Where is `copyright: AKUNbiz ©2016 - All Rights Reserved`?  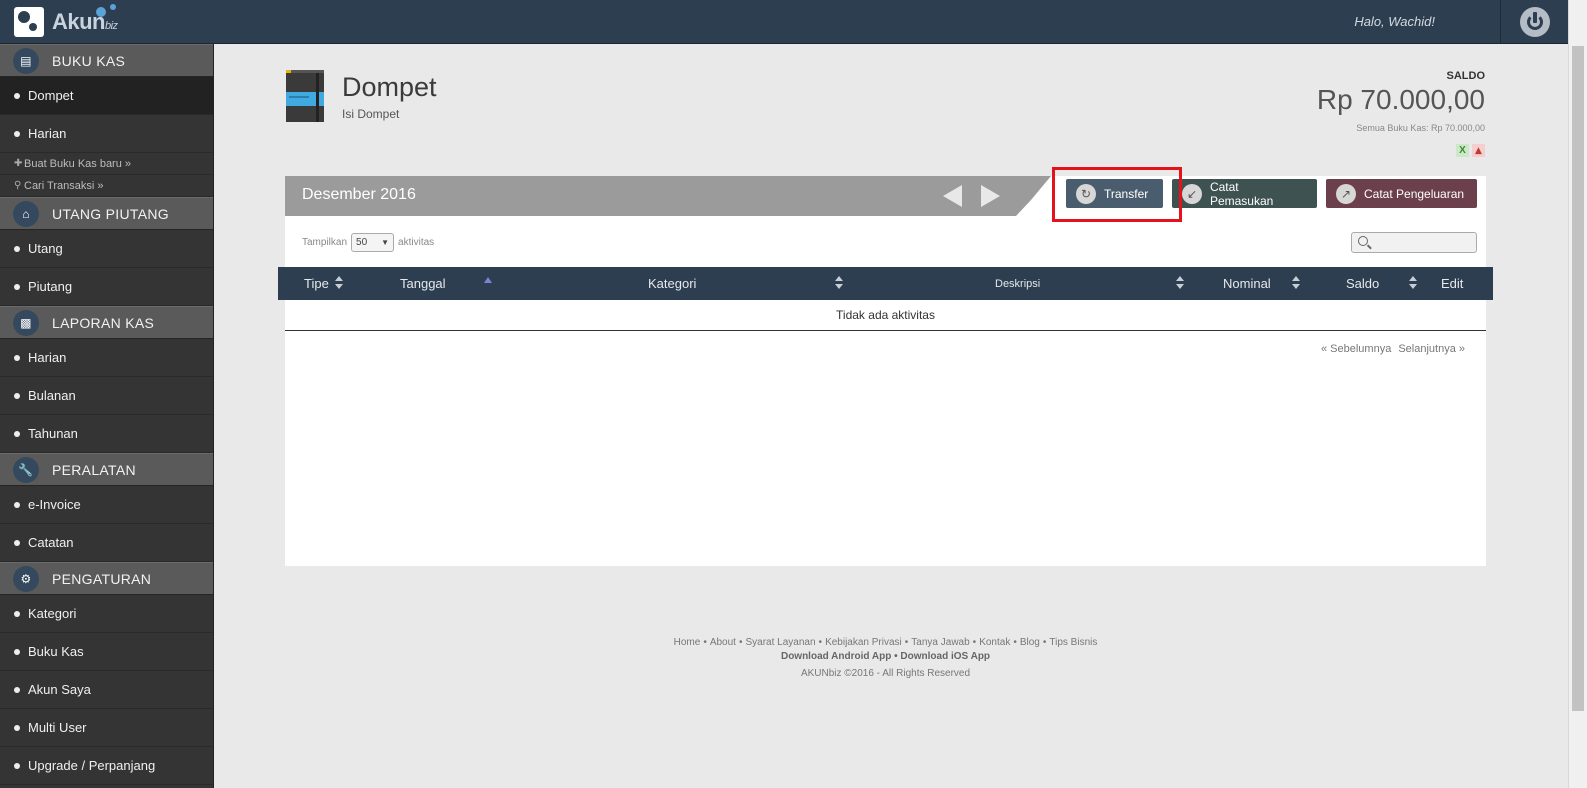
copyright: AKUNbiz ©2016 - All Rights Reserved is located at coordinates (885, 673).